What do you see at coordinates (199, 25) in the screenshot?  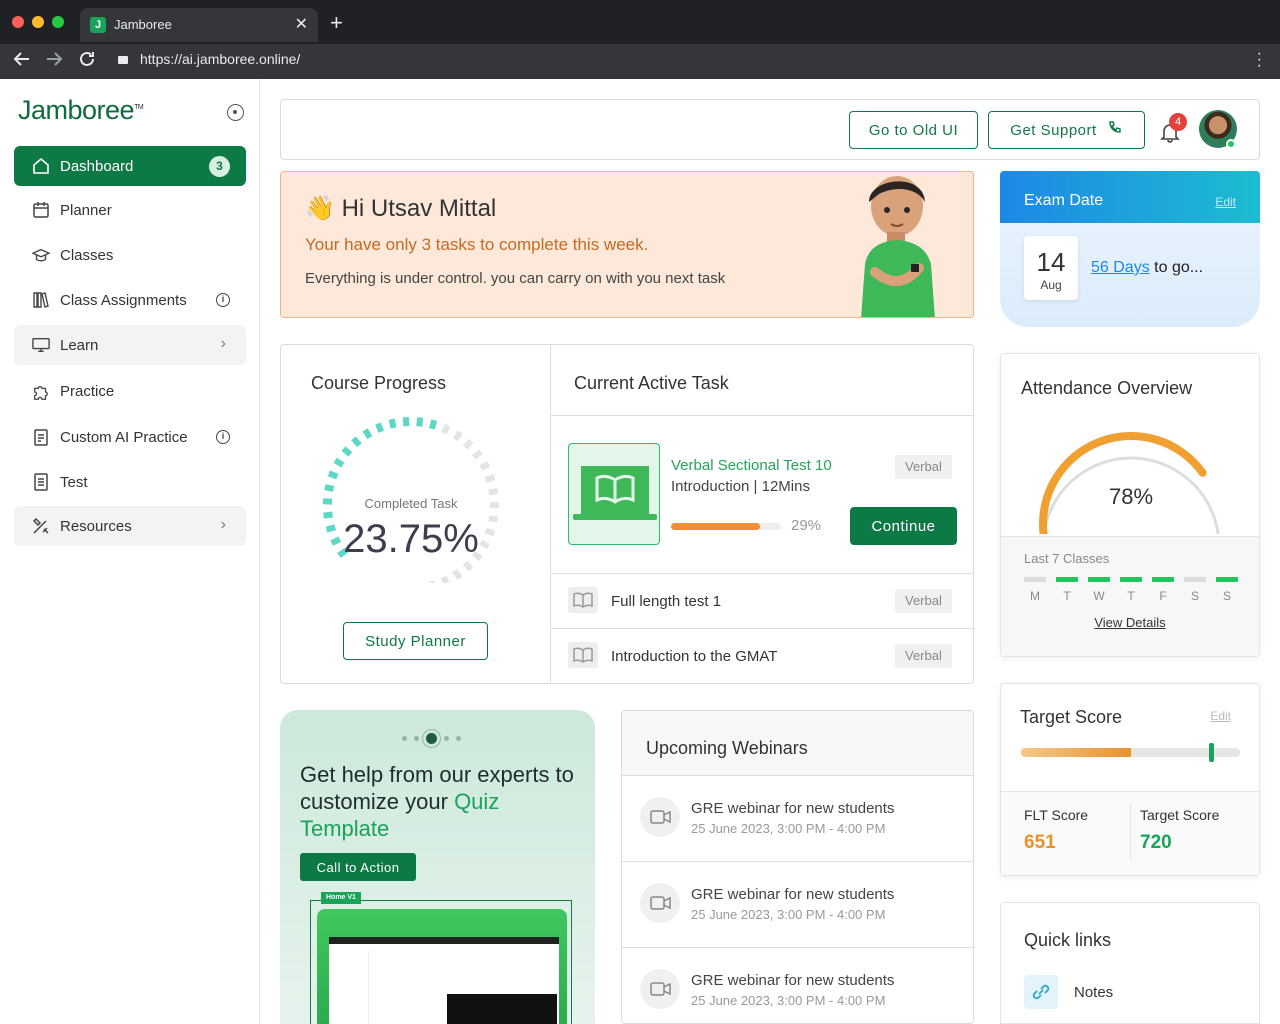 I see `browser-tab: J Jamboree ✕` at bounding box center [199, 25].